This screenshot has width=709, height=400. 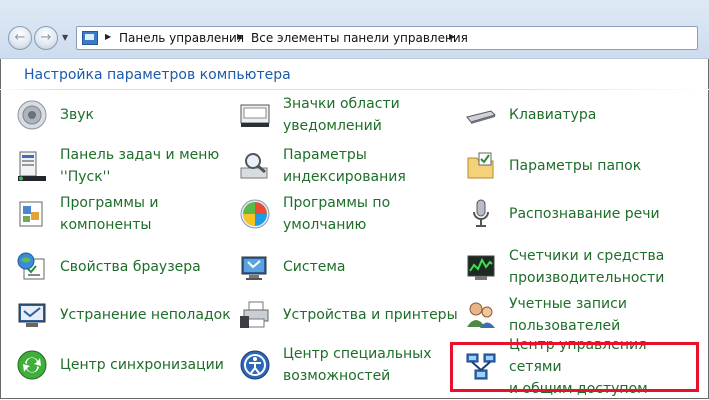 What do you see at coordinates (337, 214) in the screenshot?
I see `item-label: Программы по умолчанию` at bounding box center [337, 214].